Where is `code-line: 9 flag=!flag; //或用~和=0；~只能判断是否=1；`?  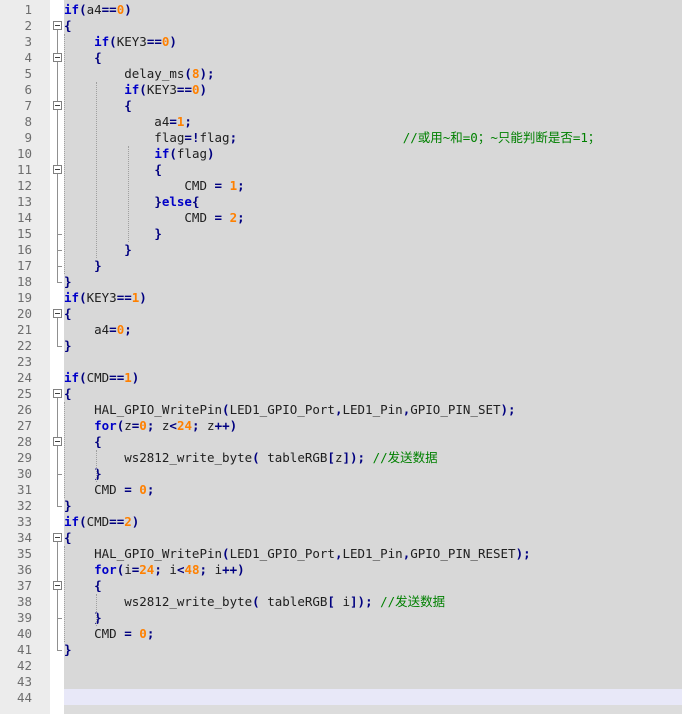
code-line: 9 flag=!flag; //或用~和=0；~只能判断是否=1； is located at coordinates (341, 138).